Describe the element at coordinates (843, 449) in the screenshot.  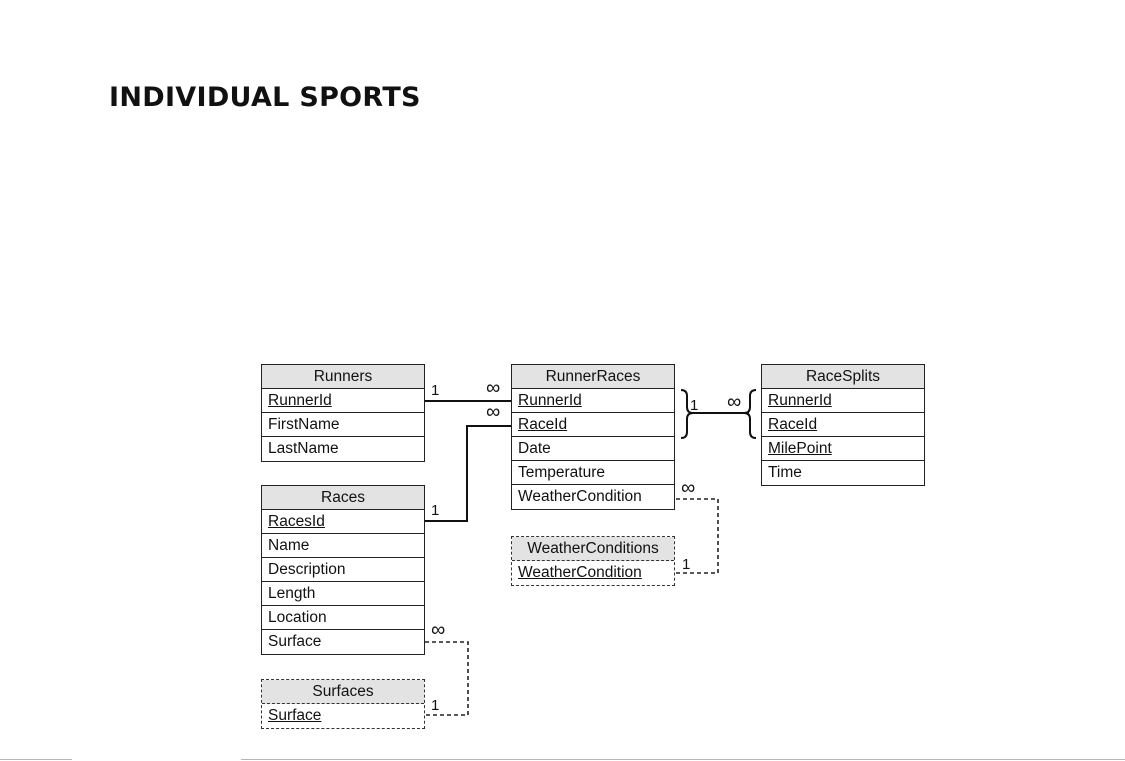
I see `primary-key-field: MilePoint` at that location.